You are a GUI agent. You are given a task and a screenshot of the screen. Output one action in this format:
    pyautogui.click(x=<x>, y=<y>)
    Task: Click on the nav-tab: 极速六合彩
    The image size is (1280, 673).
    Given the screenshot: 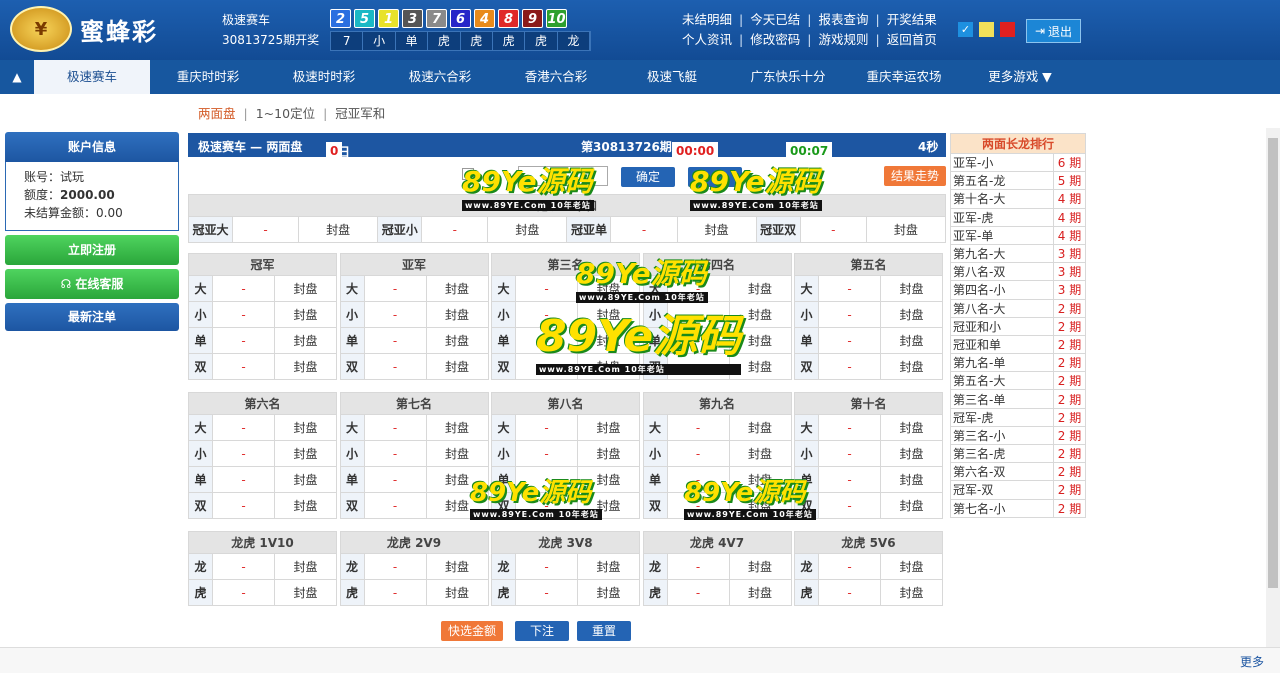 What is the action you would take?
    pyautogui.click(x=440, y=77)
    